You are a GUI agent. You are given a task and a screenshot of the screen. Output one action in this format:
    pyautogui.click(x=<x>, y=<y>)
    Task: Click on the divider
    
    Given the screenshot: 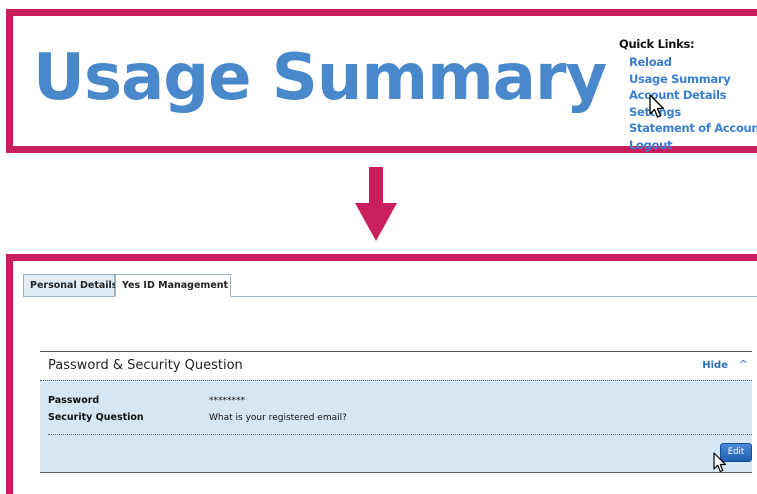 What is the action you would take?
    pyautogui.click(x=400, y=434)
    